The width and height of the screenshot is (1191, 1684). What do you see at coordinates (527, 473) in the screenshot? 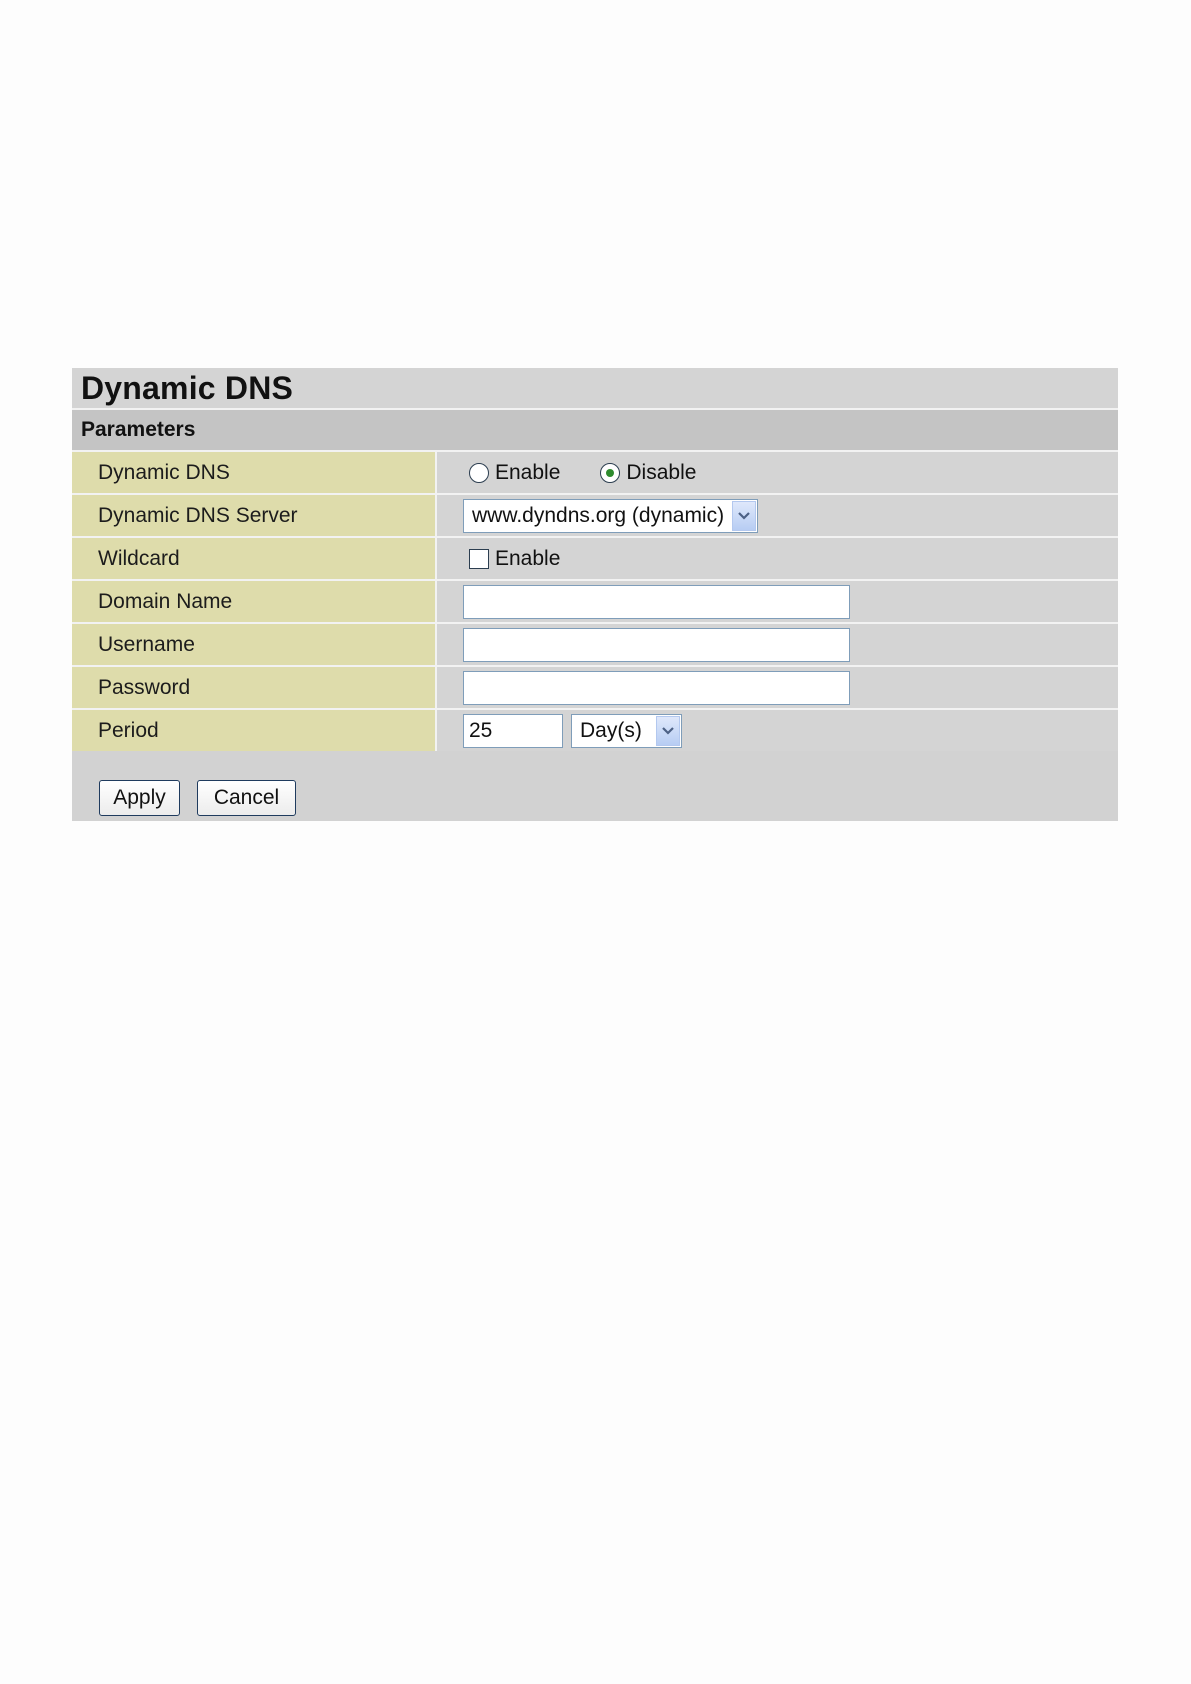
I see `dynamic-dns-enable-label: Enable` at bounding box center [527, 473].